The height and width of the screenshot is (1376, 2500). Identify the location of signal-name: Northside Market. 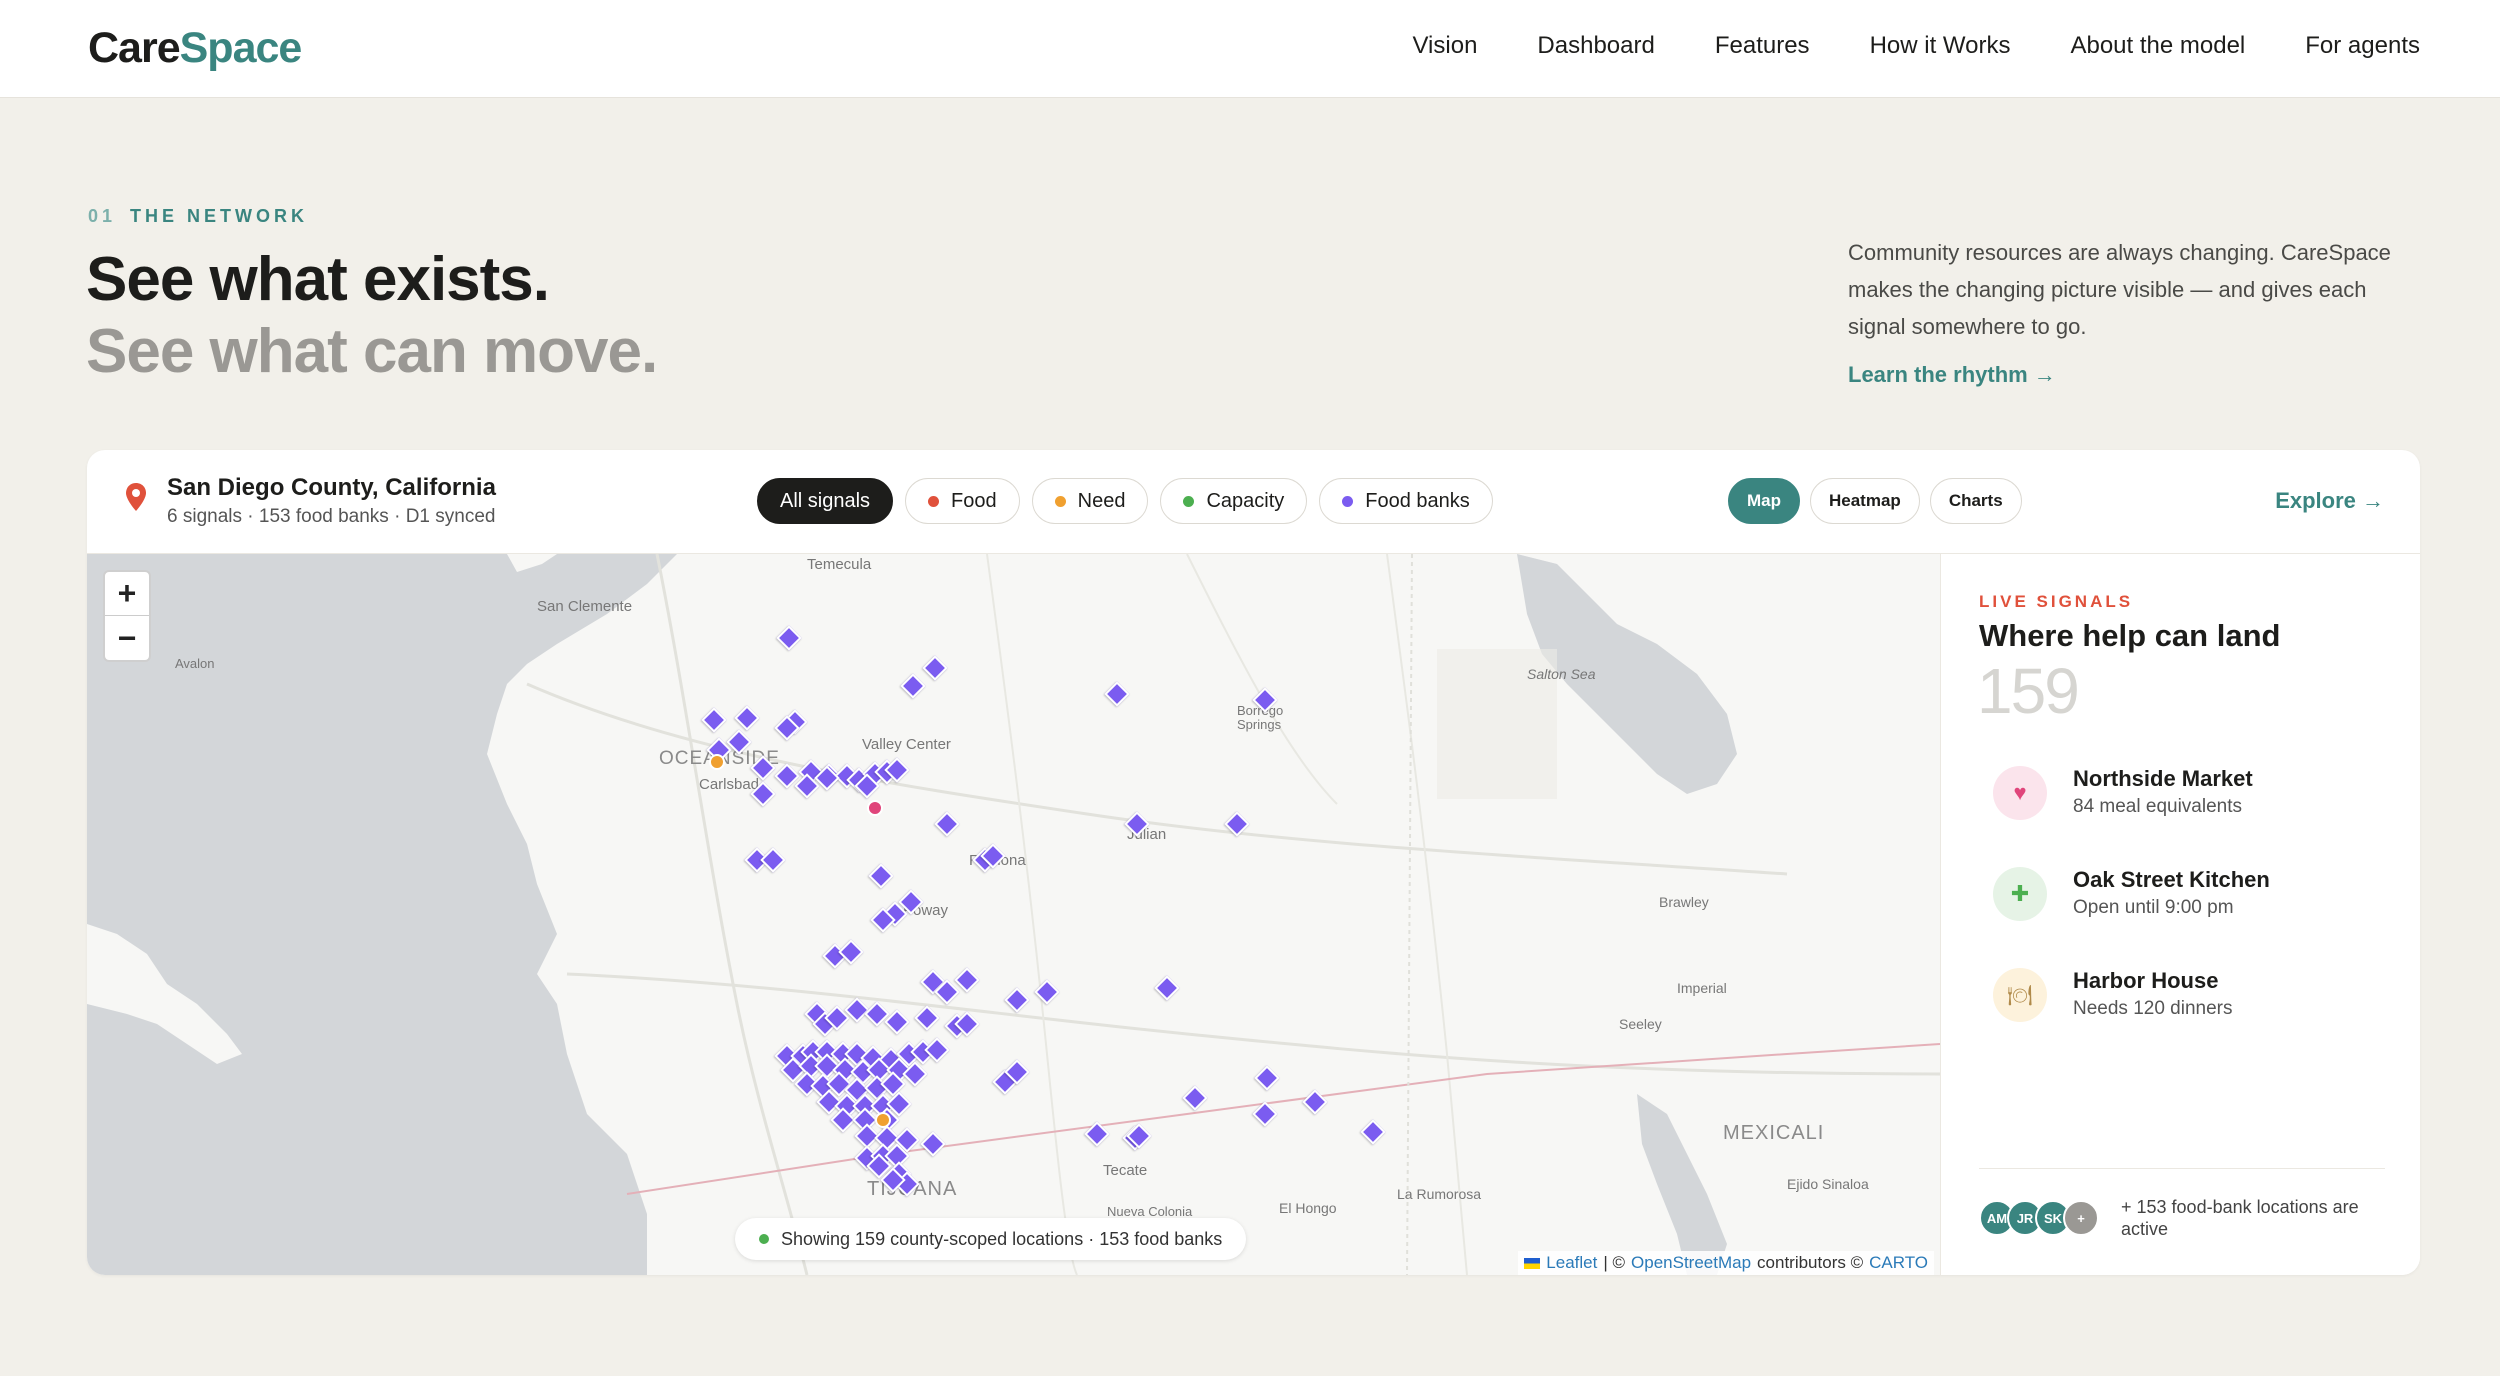
(2163, 778).